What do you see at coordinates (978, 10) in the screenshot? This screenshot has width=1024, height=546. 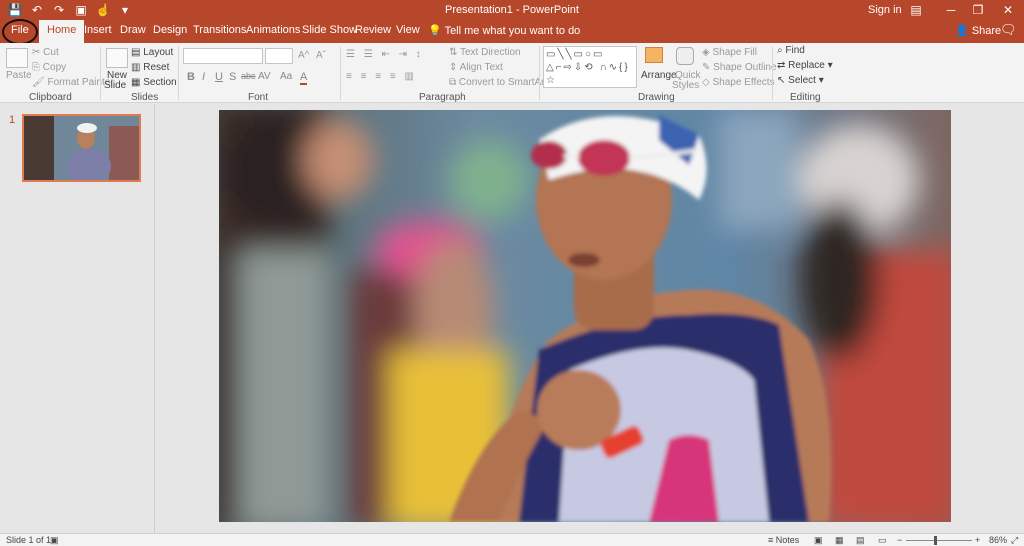 I see `restore-icon: ❐` at bounding box center [978, 10].